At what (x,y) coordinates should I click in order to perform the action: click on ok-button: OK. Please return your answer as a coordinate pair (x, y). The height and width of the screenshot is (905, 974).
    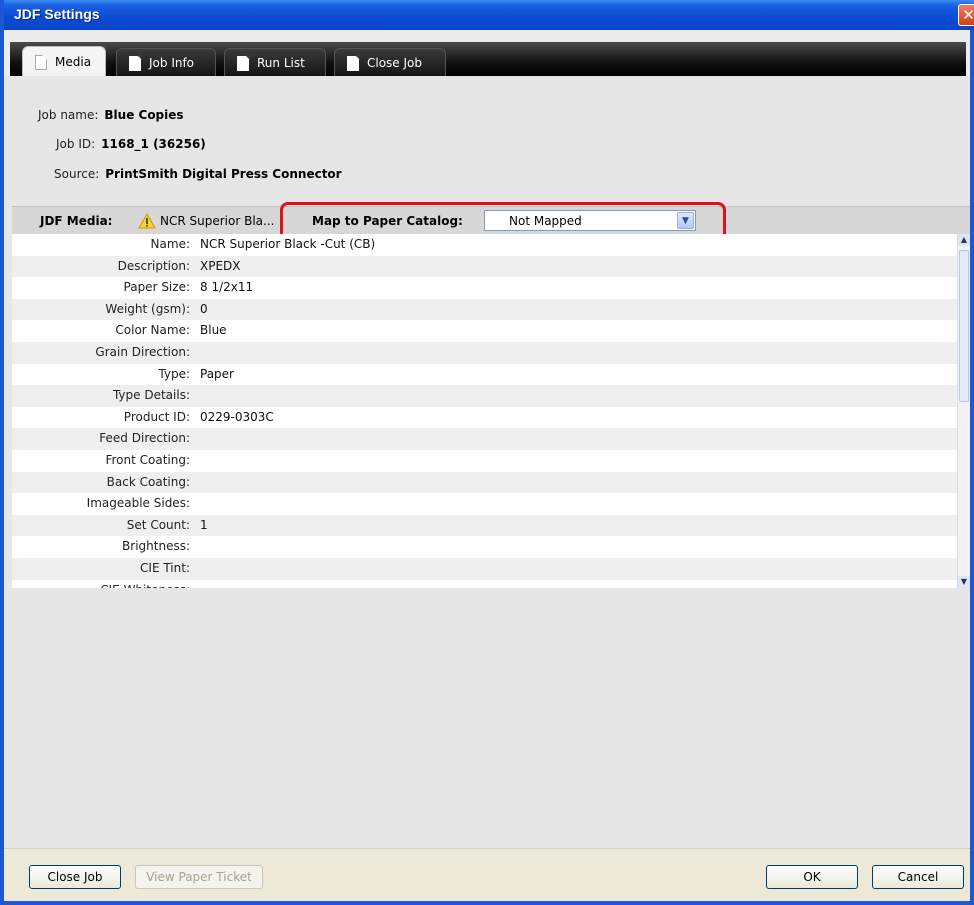
    Looking at the image, I should click on (812, 877).